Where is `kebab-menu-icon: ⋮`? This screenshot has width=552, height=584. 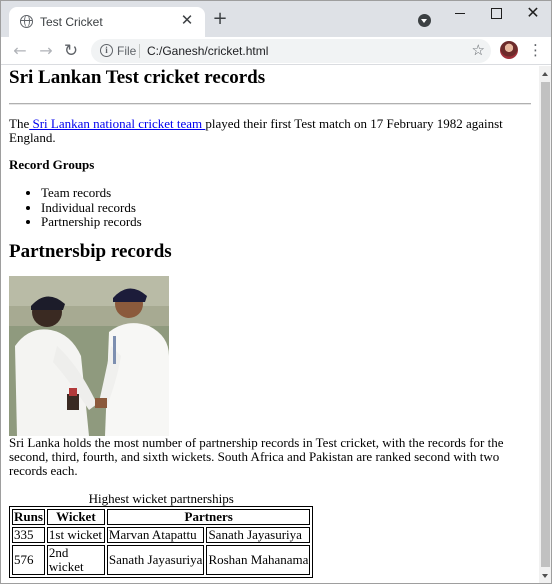
kebab-menu-icon: ⋮ is located at coordinates (535, 51).